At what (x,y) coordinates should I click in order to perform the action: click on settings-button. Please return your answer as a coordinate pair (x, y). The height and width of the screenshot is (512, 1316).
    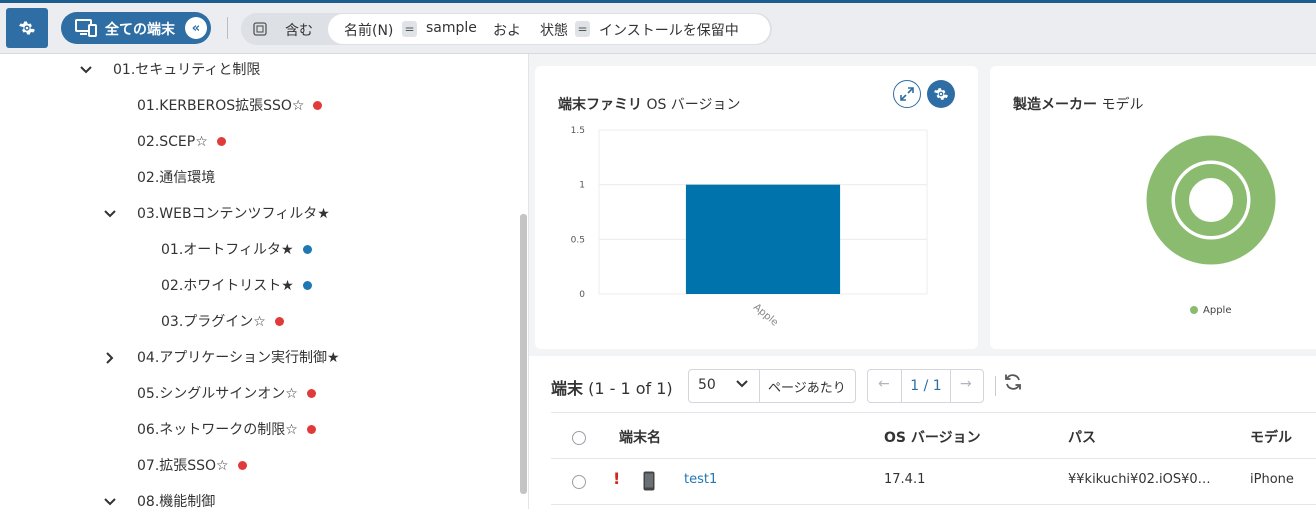
    Looking at the image, I should click on (27, 28).